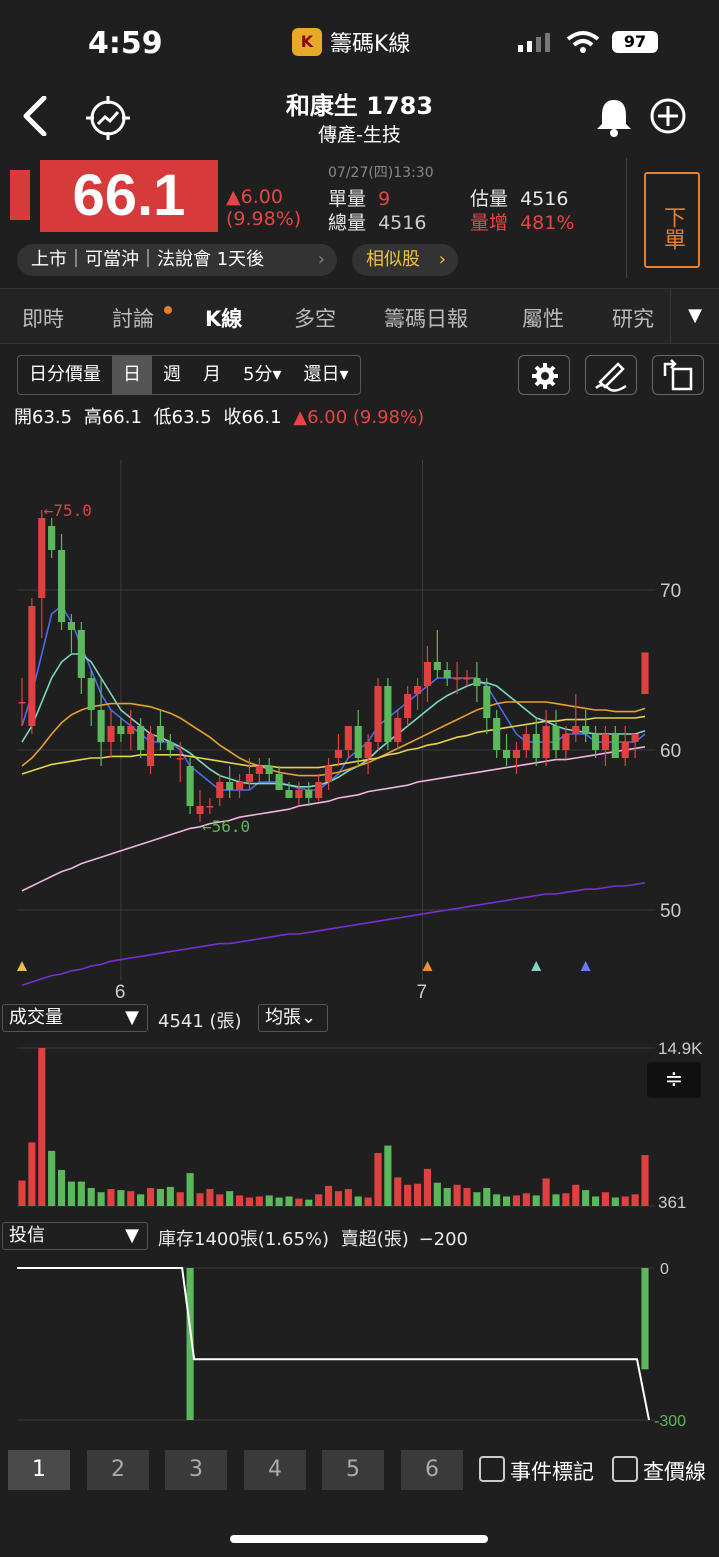  What do you see at coordinates (75, 1236) in the screenshot?
I see `indicator2-select: 投信 ▼` at bounding box center [75, 1236].